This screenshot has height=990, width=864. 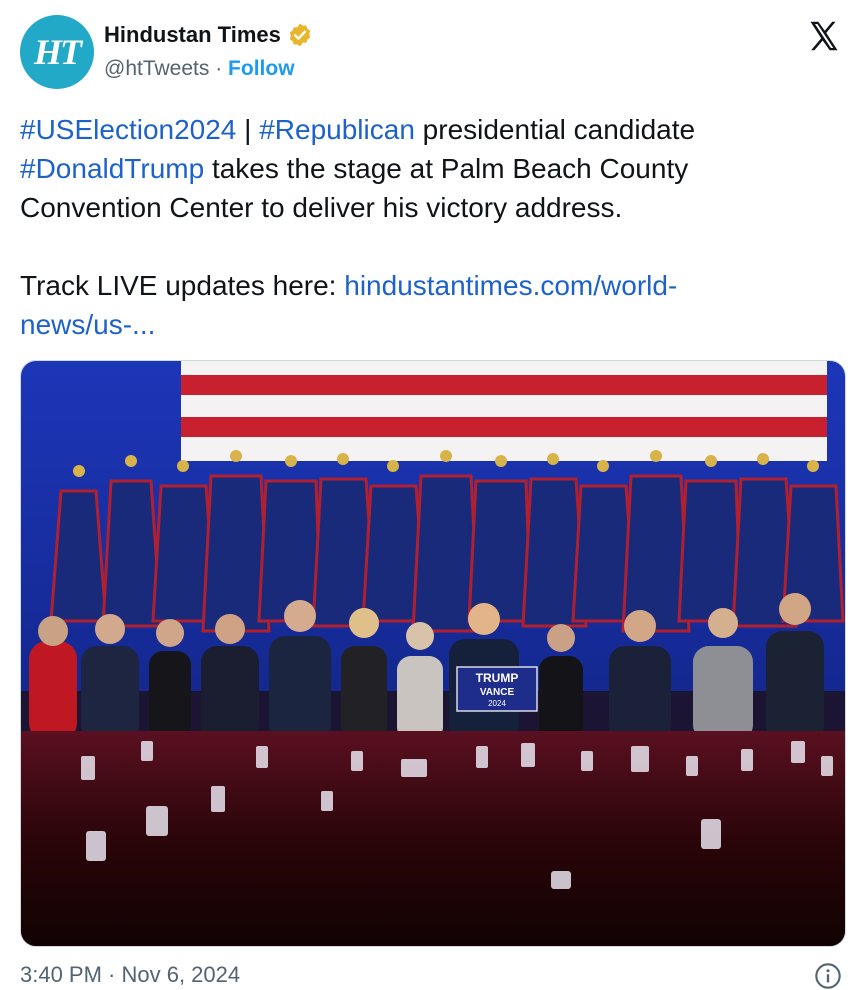 What do you see at coordinates (112, 168) in the screenshot?
I see `hashtag-donaldtrump: #DonaldTrump` at bounding box center [112, 168].